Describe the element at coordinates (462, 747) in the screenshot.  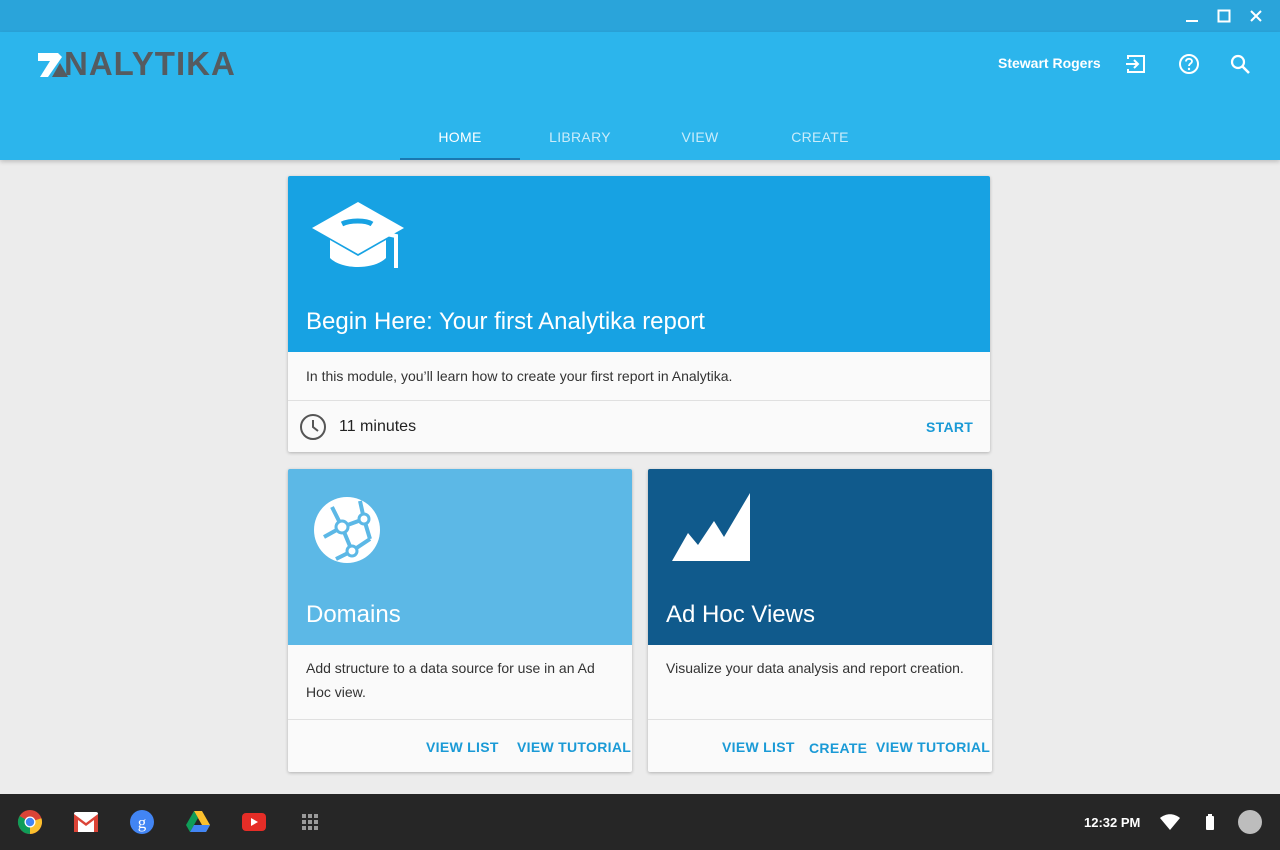
I see `domains-view-list-button: VIEW LIST` at that location.